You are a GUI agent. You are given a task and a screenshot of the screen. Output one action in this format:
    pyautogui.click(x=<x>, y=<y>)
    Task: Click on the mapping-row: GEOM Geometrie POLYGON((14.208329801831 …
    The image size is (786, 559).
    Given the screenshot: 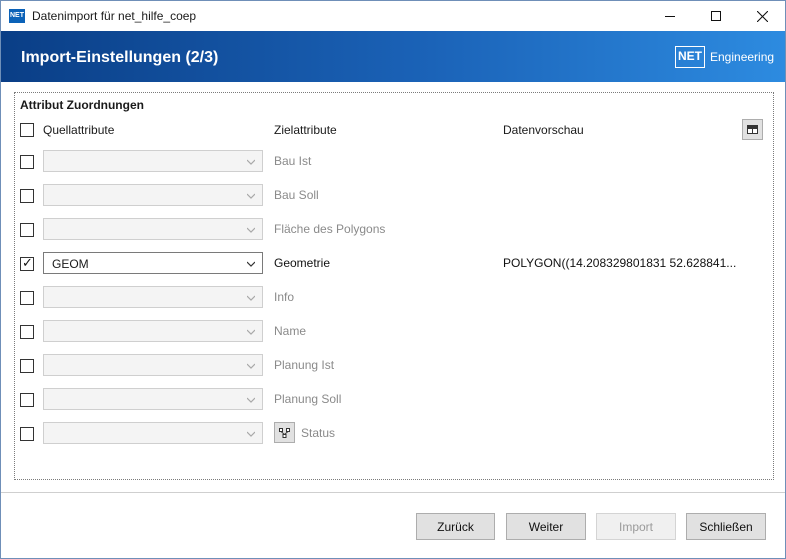 What is the action you would take?
    pyautogui.click(x=394, y=264)
    